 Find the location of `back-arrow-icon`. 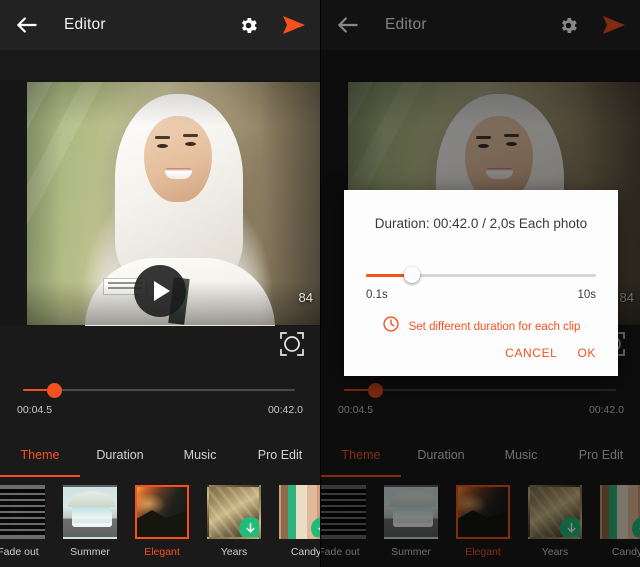

back-arrow-icon is located at coordinates (27, 25).